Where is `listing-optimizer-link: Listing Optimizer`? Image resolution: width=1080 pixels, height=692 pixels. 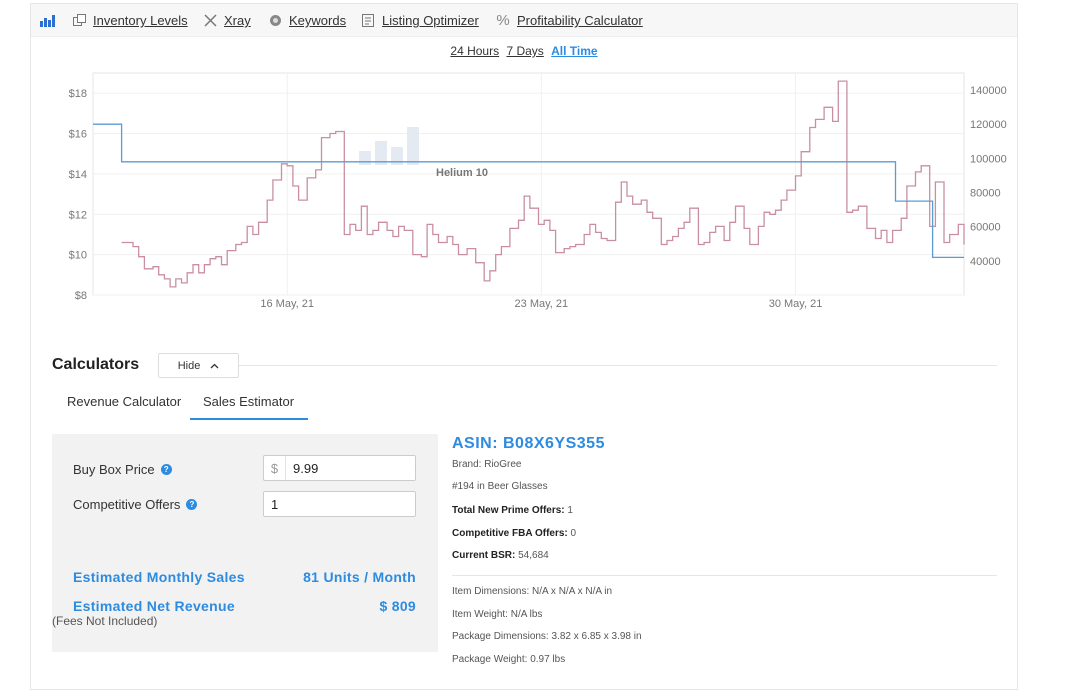 listing-optimizer-link: Listing Optimizer is located at coordinates (419, 20).